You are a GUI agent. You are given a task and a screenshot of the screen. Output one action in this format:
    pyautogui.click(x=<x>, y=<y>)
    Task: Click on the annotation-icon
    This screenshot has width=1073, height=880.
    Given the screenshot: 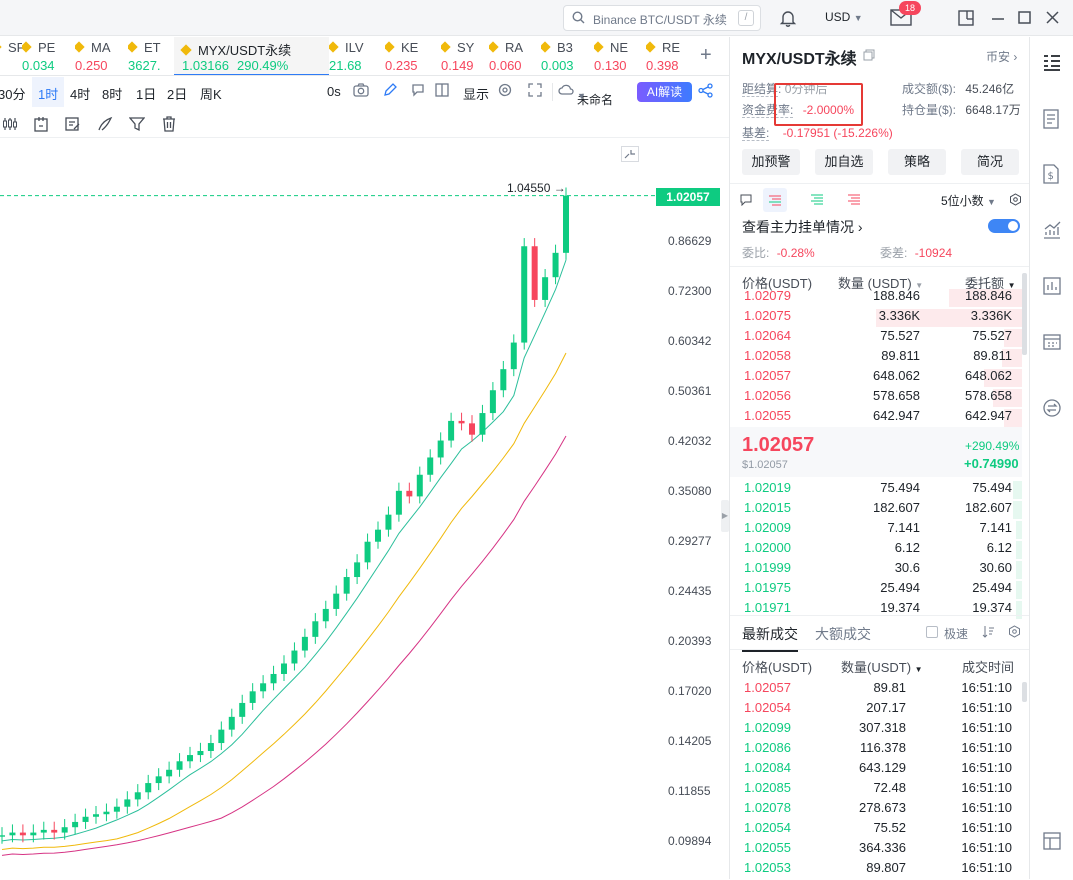 What is the action you would take?
    pyautogui.click(x=418, y=91)
    